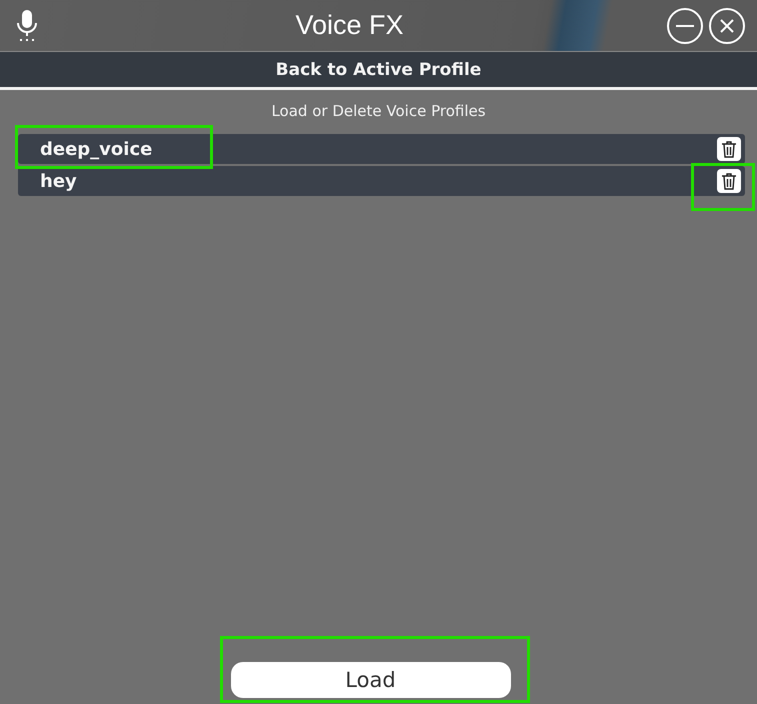 This screenshot has width=757, height=704. I want to click on profile-row: deep_voice, so click(381, 149).